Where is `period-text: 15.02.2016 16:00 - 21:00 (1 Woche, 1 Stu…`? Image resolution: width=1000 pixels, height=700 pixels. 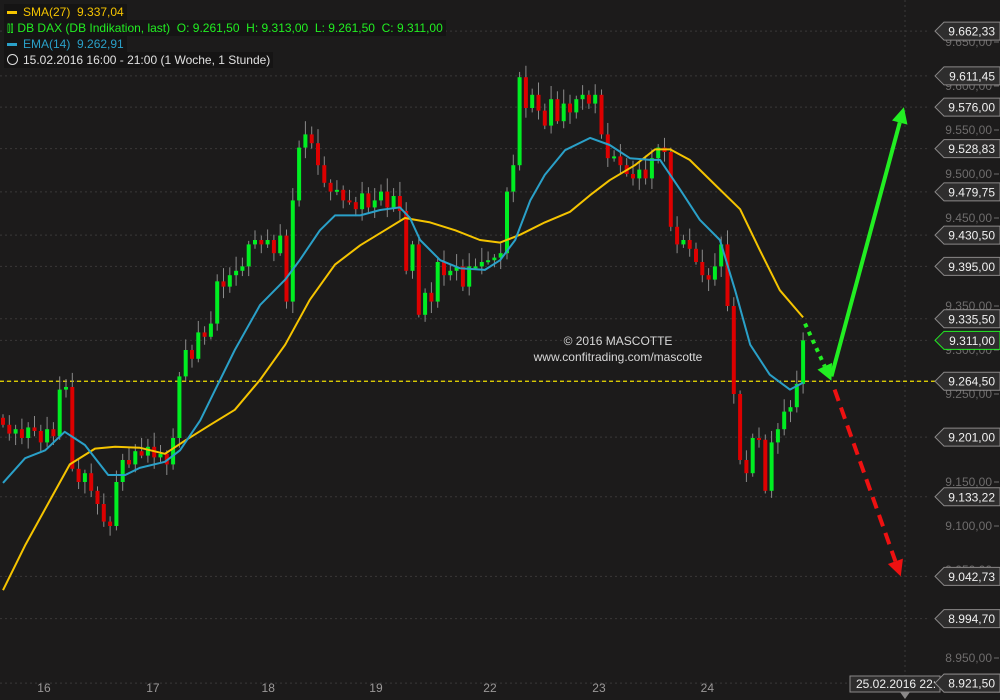 period-text: 15.02.2016 16:00 - 21:00 (1 Woche, 1 Stu… is located at coordinates (147, 60).